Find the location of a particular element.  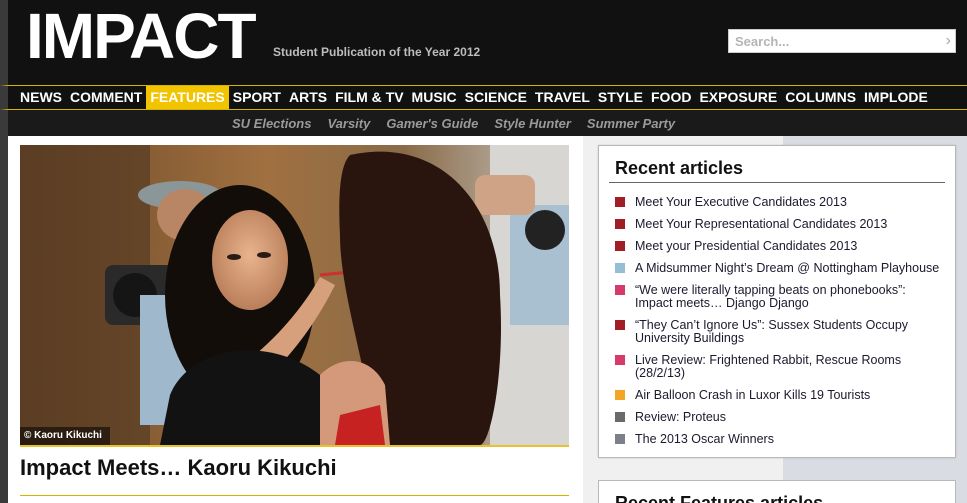

nav-item-news: NEWS is located at coordinates (41, 97).